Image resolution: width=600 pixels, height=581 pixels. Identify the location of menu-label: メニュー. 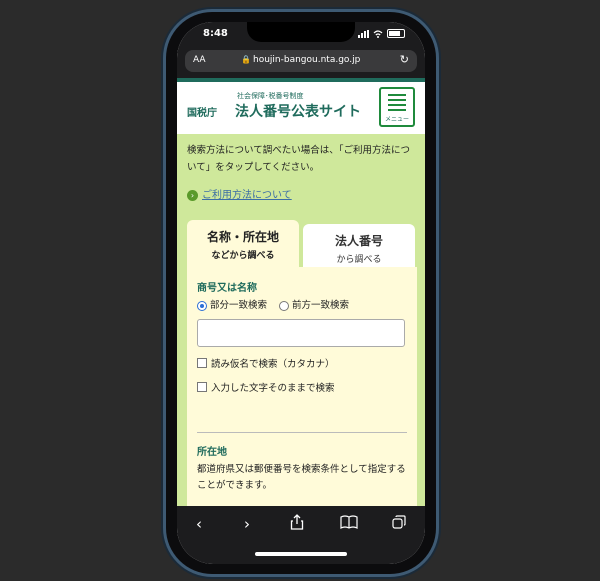
(396, 119).